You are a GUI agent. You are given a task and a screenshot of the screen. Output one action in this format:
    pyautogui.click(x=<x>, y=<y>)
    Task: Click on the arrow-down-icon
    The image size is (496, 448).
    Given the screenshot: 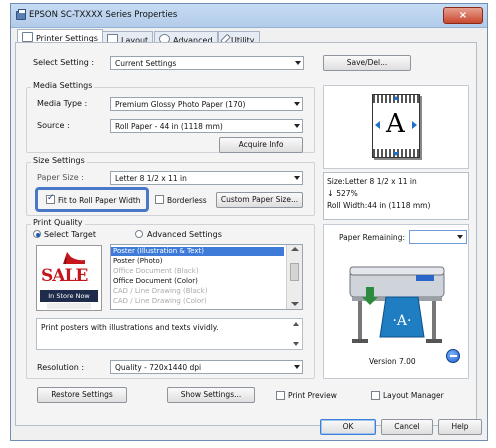 What is the action you would take?
    pyautogui.click(x=396, y=154)
    